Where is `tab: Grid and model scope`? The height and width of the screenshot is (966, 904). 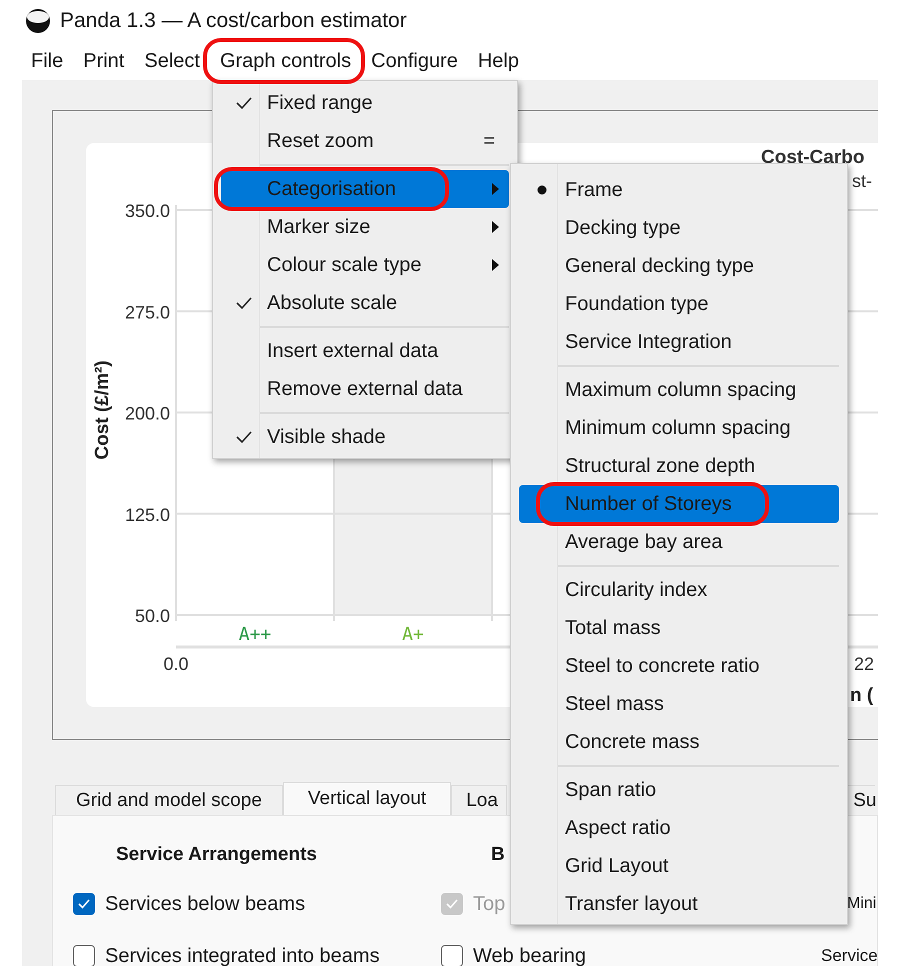 tab: Grid and model scope is located at coordinates (169, 800).